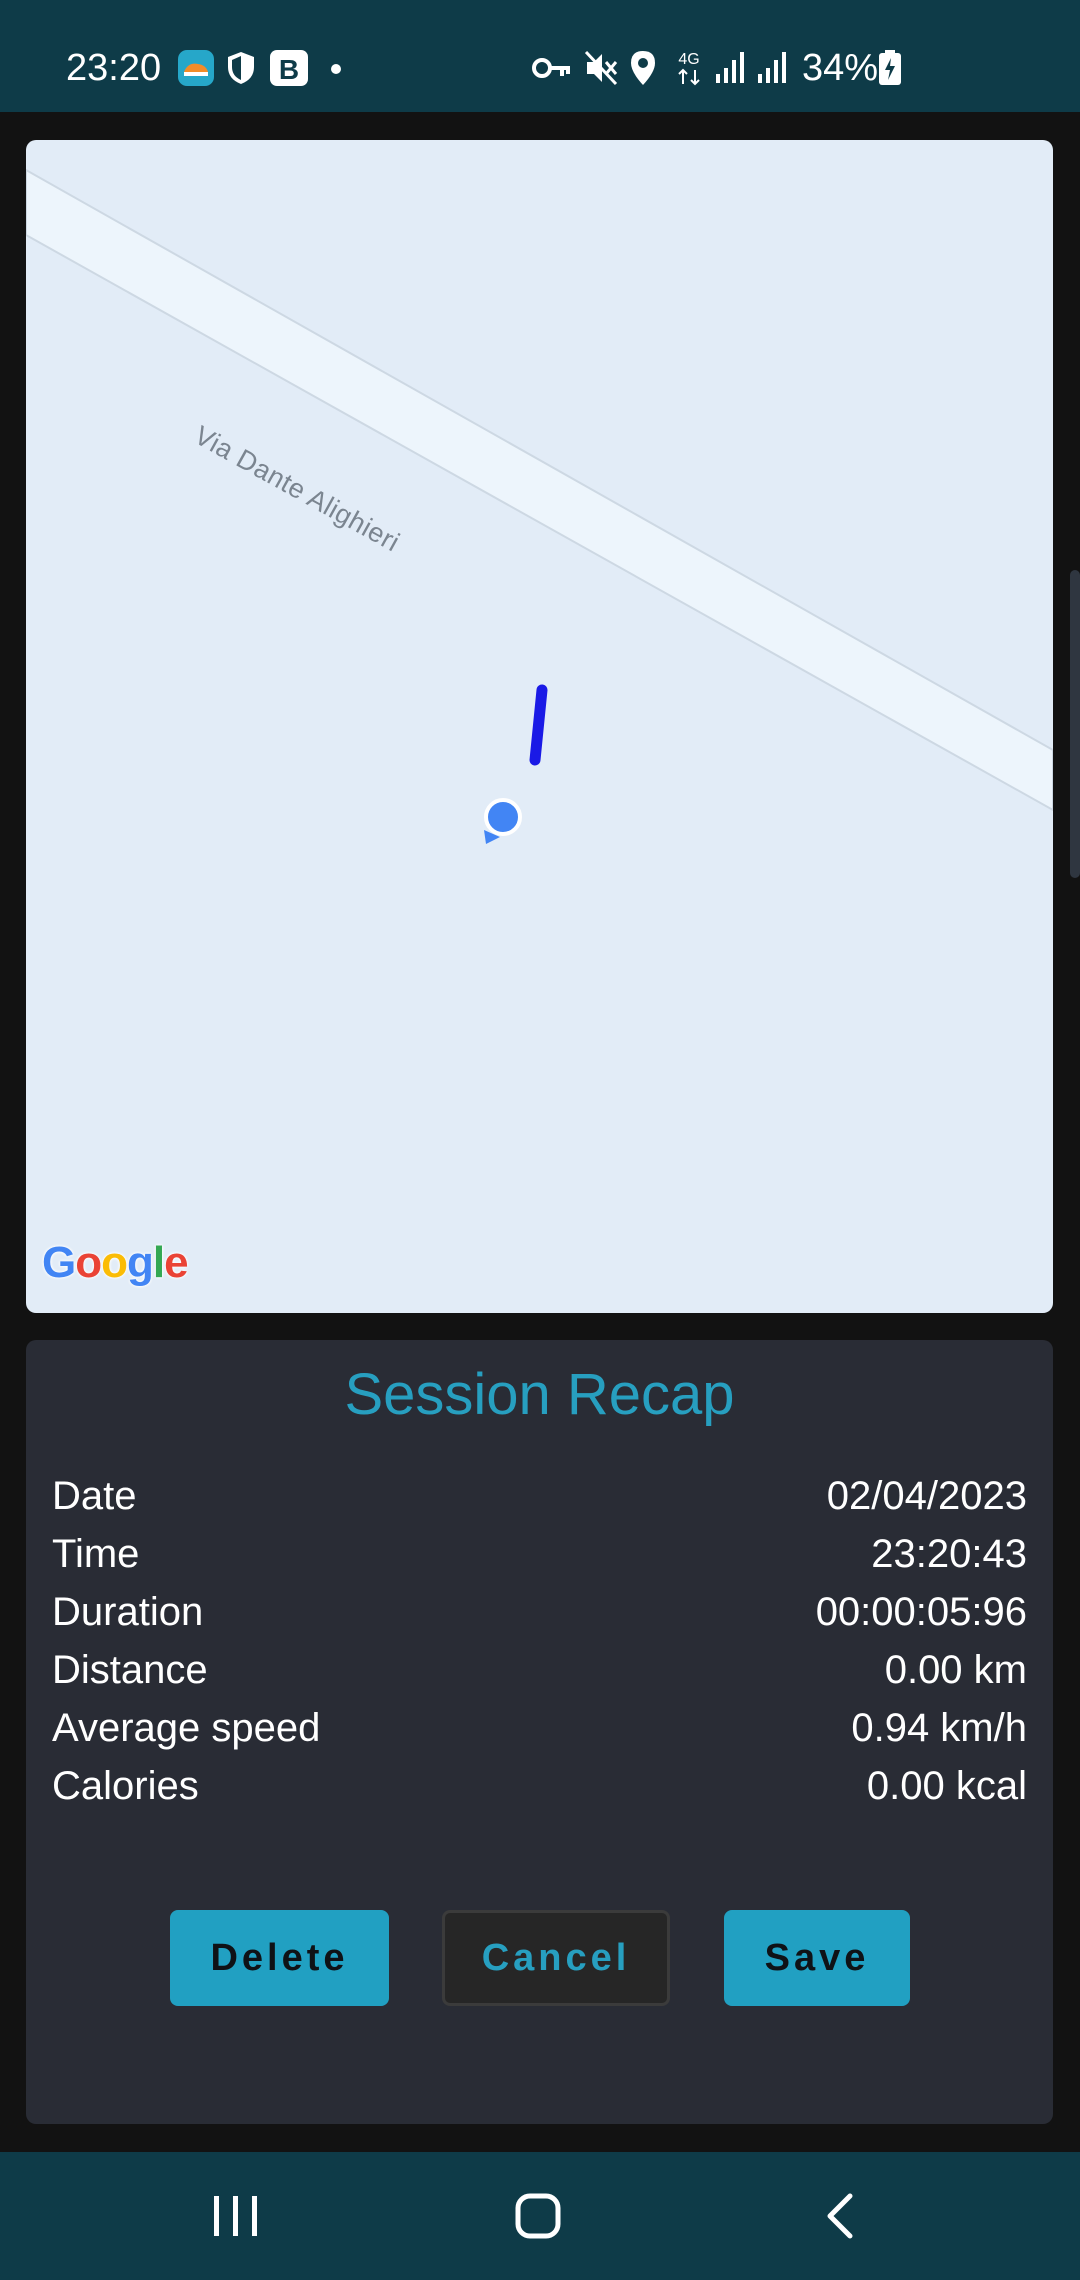 This screenshot has width=1080, height=2280. I want to click on recap-row-date: Date 02/04/2023, so click(539, 1496).